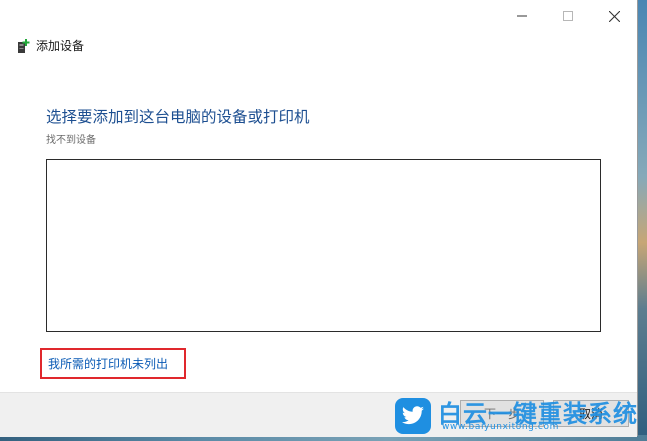 This screenshot has height=441, width=647. Describe the element at coordinates (318, 414) in the screenshot. I see `dialog-footer: 下一步 取消` at that location.